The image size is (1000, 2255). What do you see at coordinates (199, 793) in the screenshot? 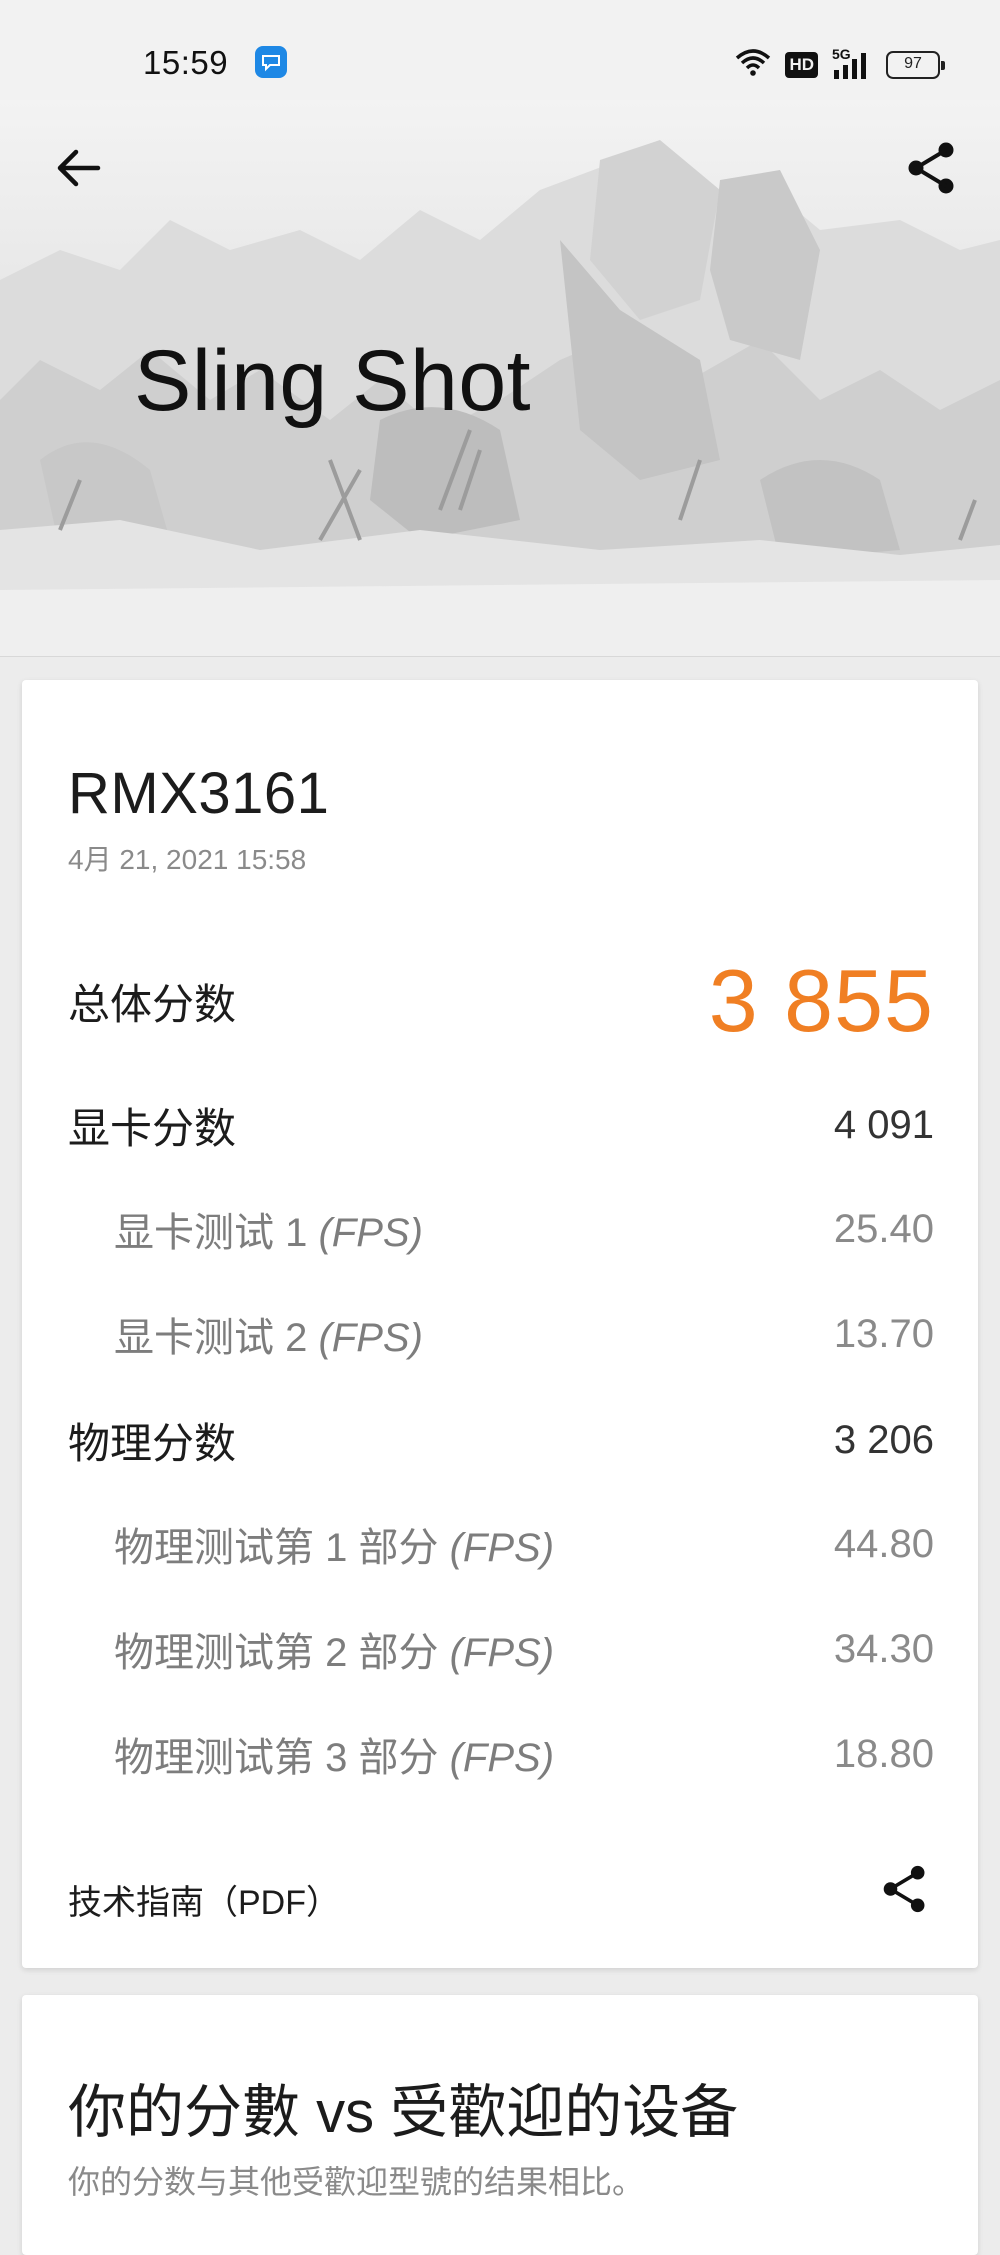
I see `device-name: RMX3161` at bounding box center [199, 793].